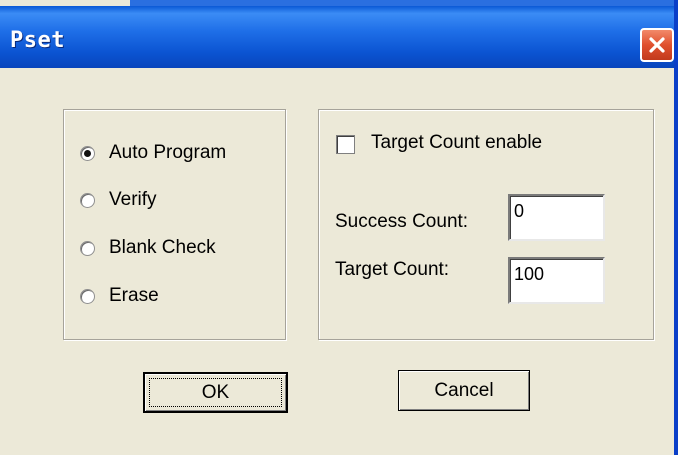 This screenshot has height=455, width=678. Describe the element at coordinates (345, 144) in the screenshot. I see `target-count-enable-checkbox` at that location.